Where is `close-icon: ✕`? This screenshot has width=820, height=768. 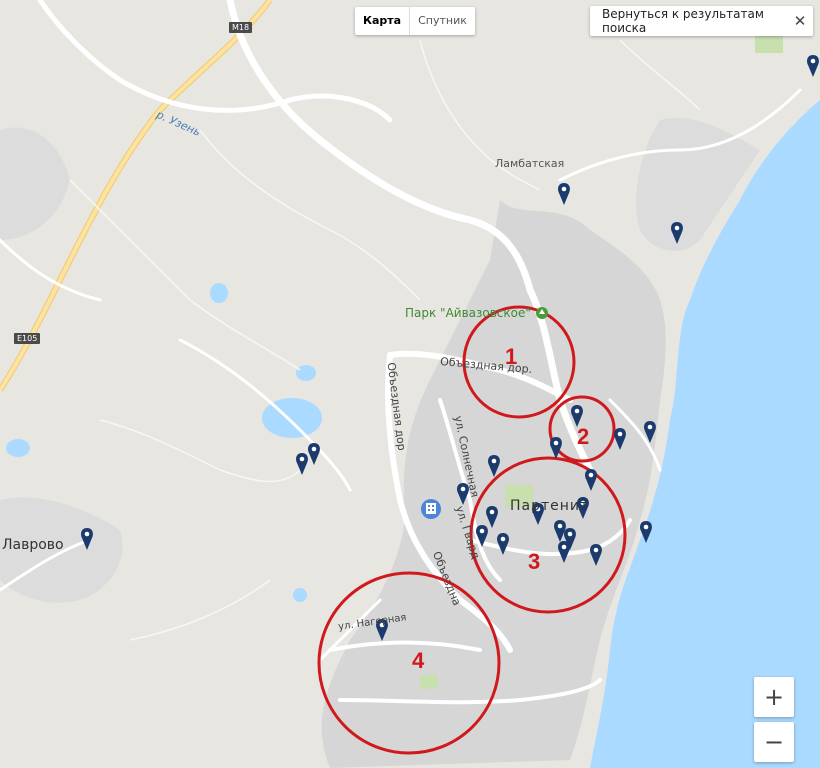
close-icon: ✕ is located at coordinates (800, 21).